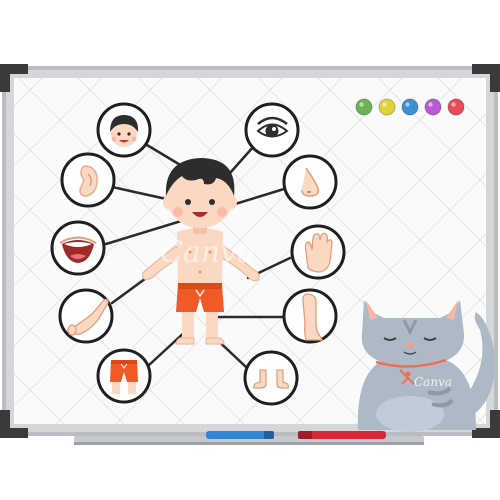 This screenshot has height=500, width=500. Describe the element at coordinates (124, 376) in the screenshot. I see `hips-circle` at that location.